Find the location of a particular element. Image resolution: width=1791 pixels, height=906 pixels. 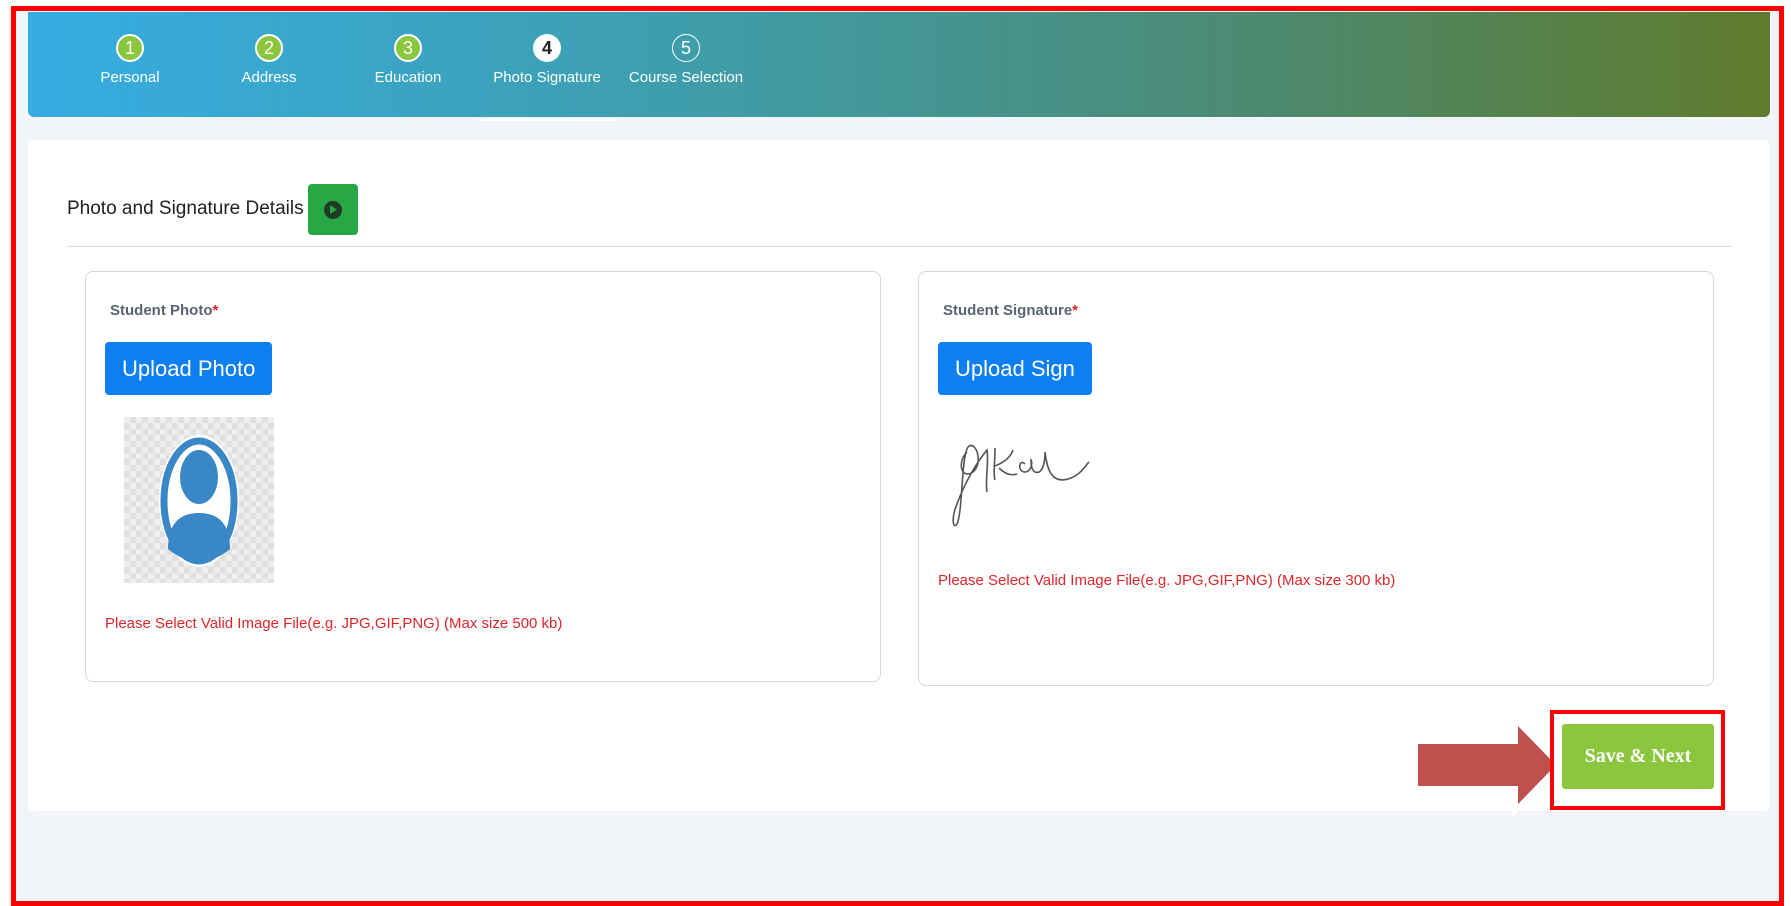

video-help-button is located at coordinates (333, 209).